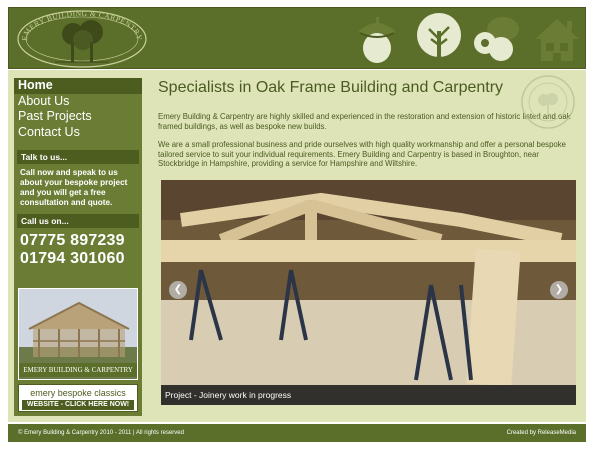  I want to click on gallery-caption: Project - Joinery work in progress, so click(368, 395).